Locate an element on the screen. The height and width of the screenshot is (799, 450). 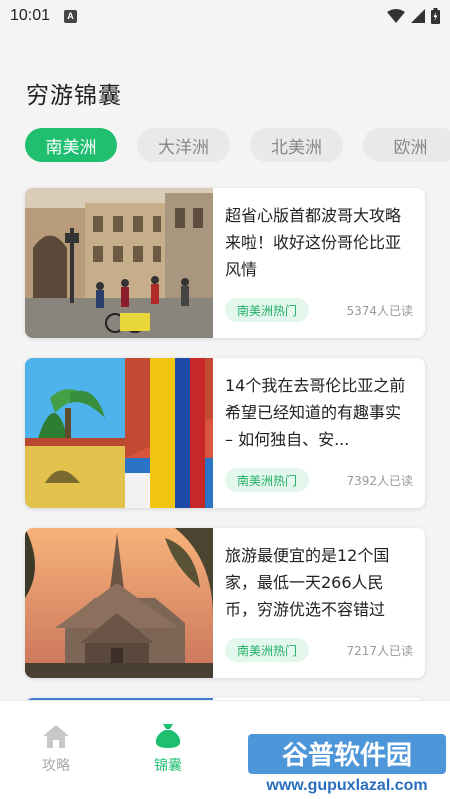
read-count: 7217人已读 is located at coordinates (379, 651).